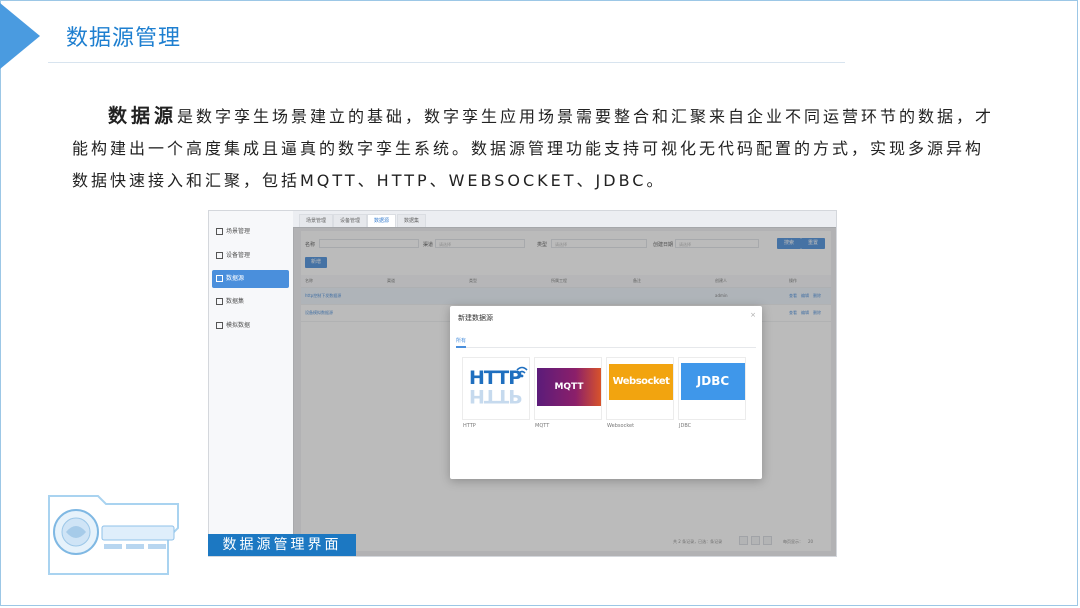  Describe the element at coordinates (282, 545) in the screenshot. I see `screenshot-caption: 数据源管理界面` at that location.